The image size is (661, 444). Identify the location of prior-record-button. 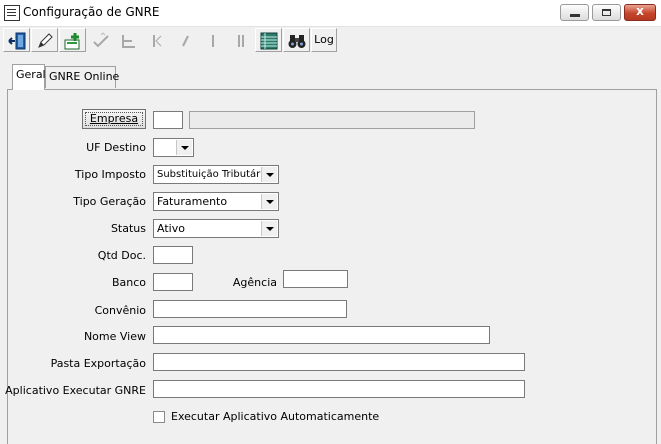
(184, 40).